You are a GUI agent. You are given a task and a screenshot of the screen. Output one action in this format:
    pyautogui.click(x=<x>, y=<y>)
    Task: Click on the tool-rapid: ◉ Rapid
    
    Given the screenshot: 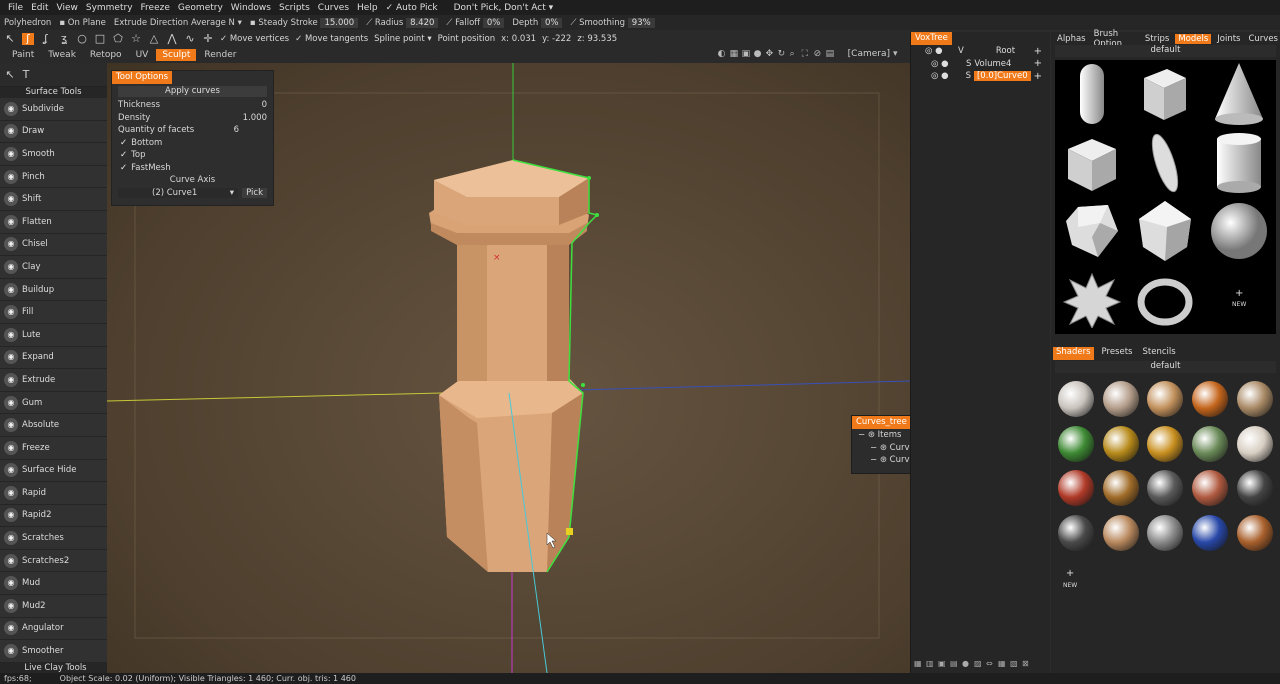 What is the action you would take?
    pyautogui.click(x=53, y=493)
    